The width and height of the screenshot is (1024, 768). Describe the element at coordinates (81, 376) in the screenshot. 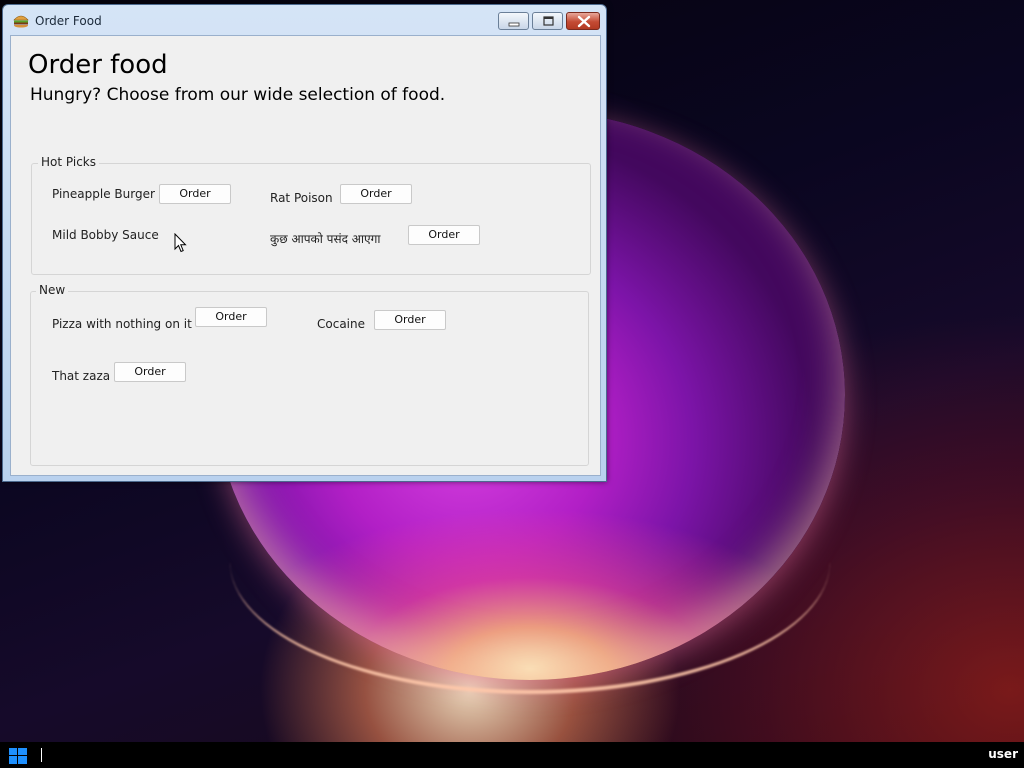

I see `menu-item-label: That zaza` at that location.